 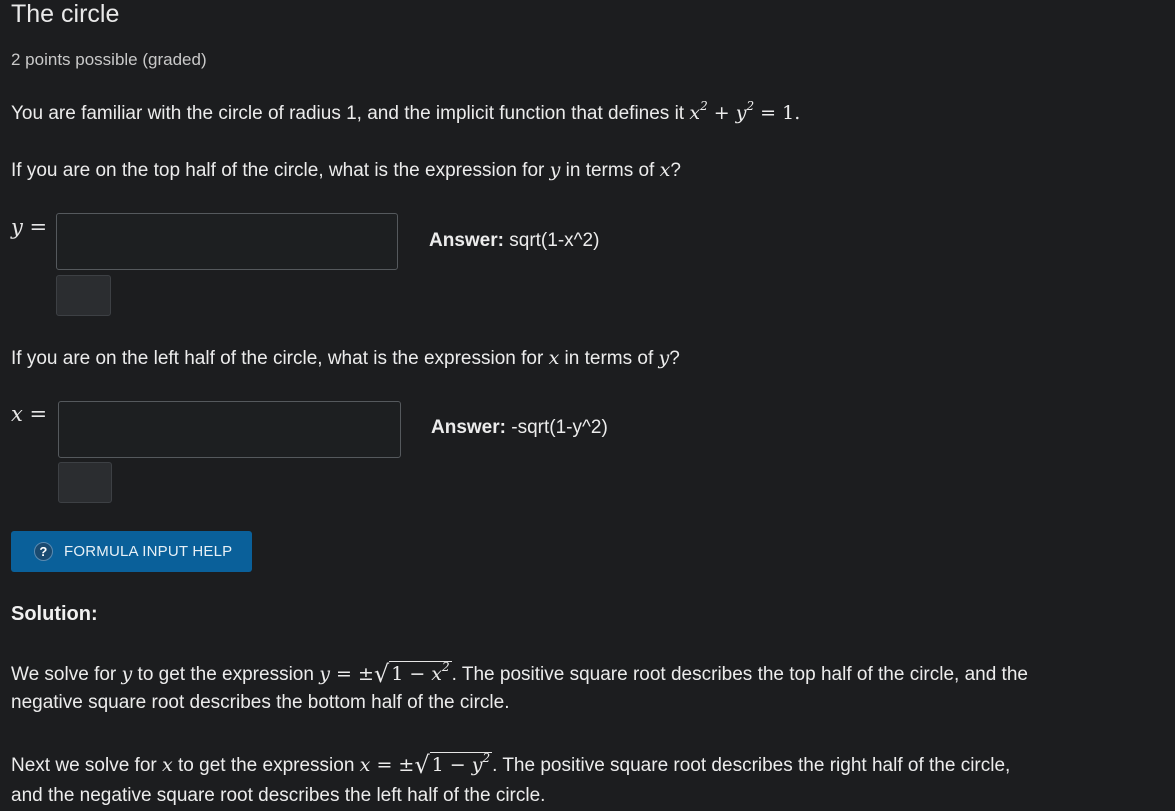 I want to click on points-possible: 2 points possible (graded), so click(x=109, y=59).